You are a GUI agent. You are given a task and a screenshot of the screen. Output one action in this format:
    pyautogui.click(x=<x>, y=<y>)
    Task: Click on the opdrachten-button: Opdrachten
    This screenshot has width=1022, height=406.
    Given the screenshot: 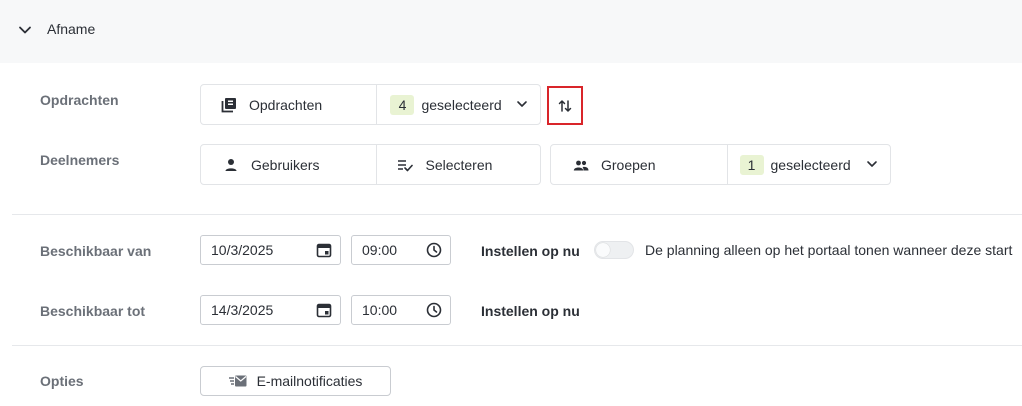 What is the action you would take?
    pyautogui.click(x=288, y=104)
    